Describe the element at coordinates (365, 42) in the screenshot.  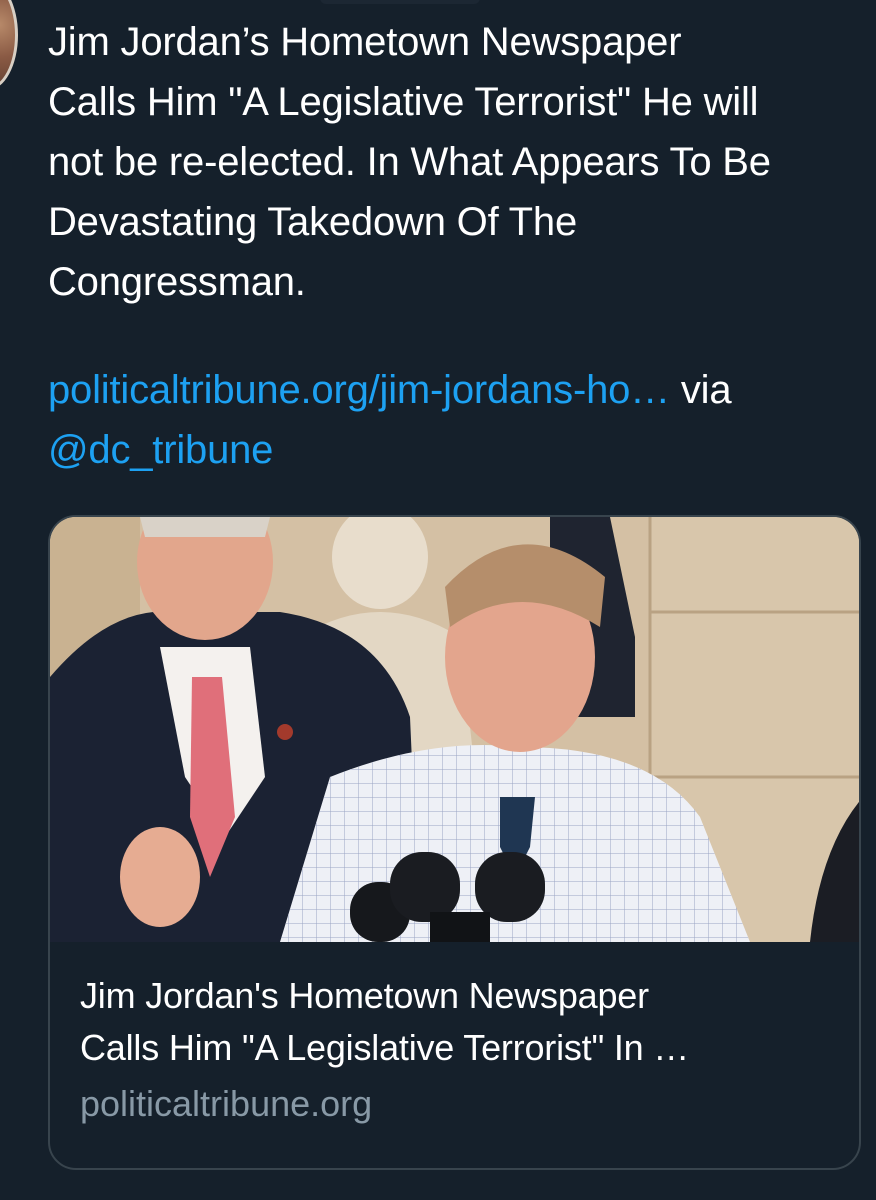
I see `tweet-text-line: Jim Jordan’s Hometown Newspaper` at that location.